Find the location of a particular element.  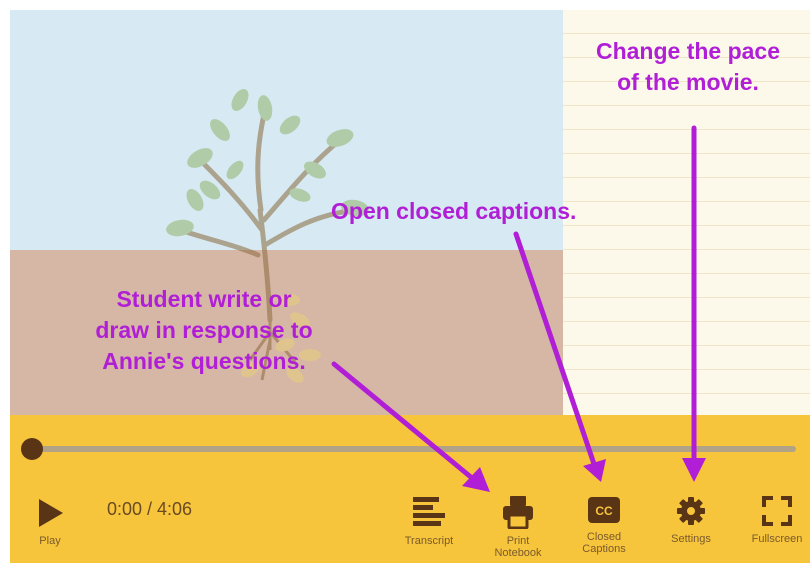

annotation-student-line3: Annie's questions. is located at coordinates (204, 361).